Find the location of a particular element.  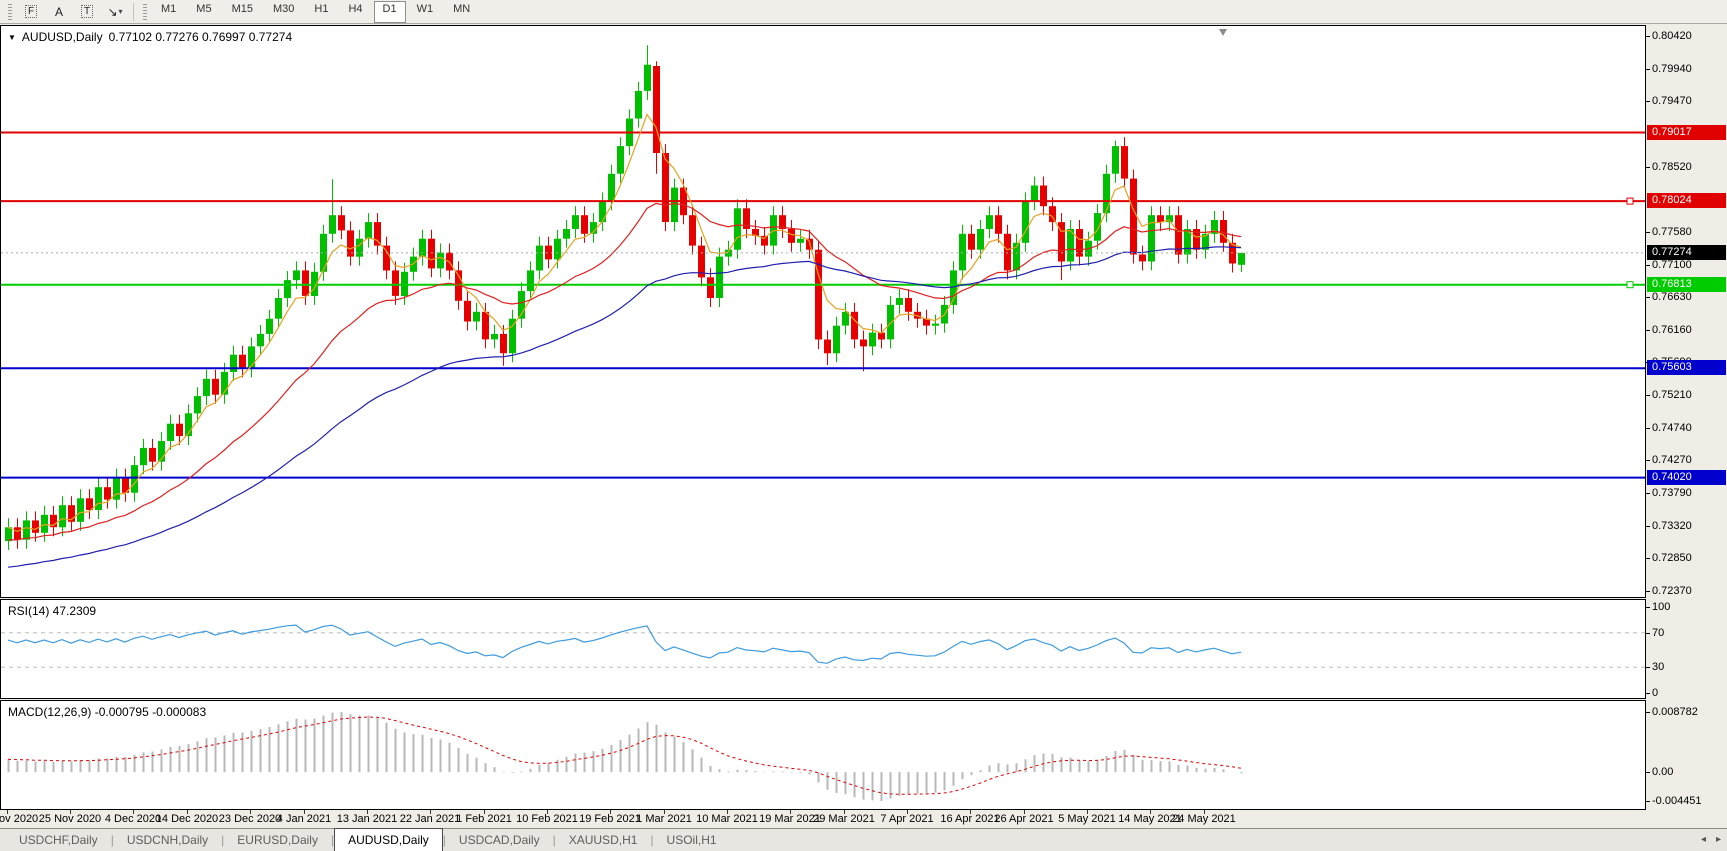

fibonacci-retracement-button: F is located at coordinates (31, 11).